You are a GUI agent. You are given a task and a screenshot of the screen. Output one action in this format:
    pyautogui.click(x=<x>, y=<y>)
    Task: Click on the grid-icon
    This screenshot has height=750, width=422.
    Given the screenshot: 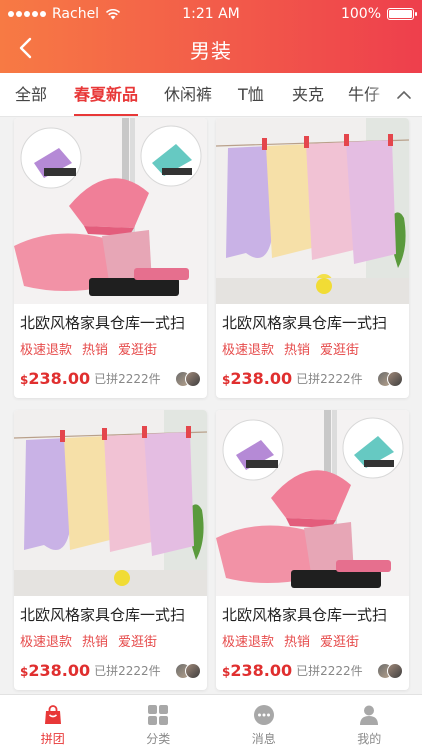 What is the action you would take?
    pyautogui.click(x=158, y=715)
    